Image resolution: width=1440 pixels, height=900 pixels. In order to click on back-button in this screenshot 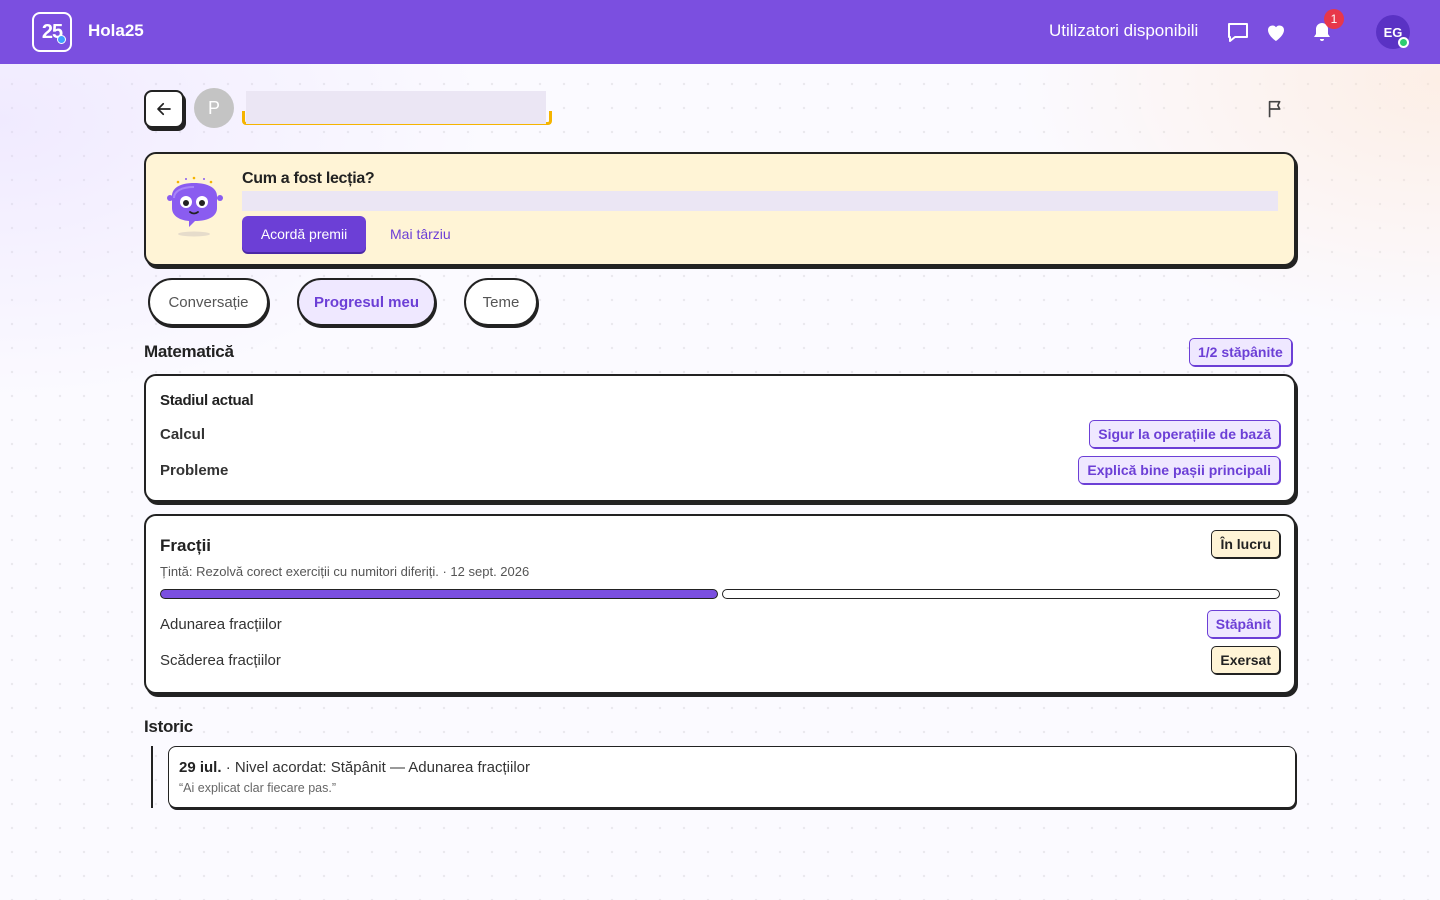, I will do `click(164, 109)`.